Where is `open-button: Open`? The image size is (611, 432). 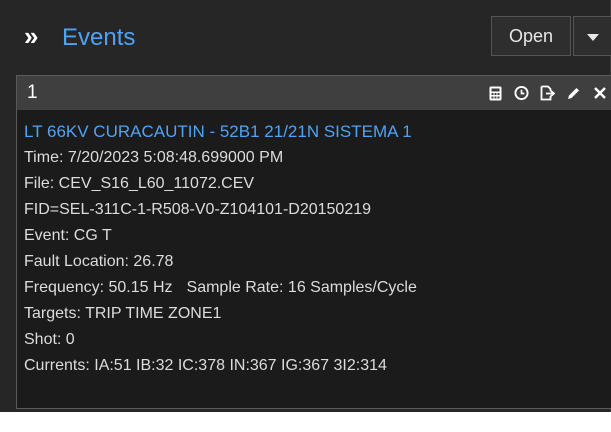 open-button: Open is located at coordinates (531, 36).